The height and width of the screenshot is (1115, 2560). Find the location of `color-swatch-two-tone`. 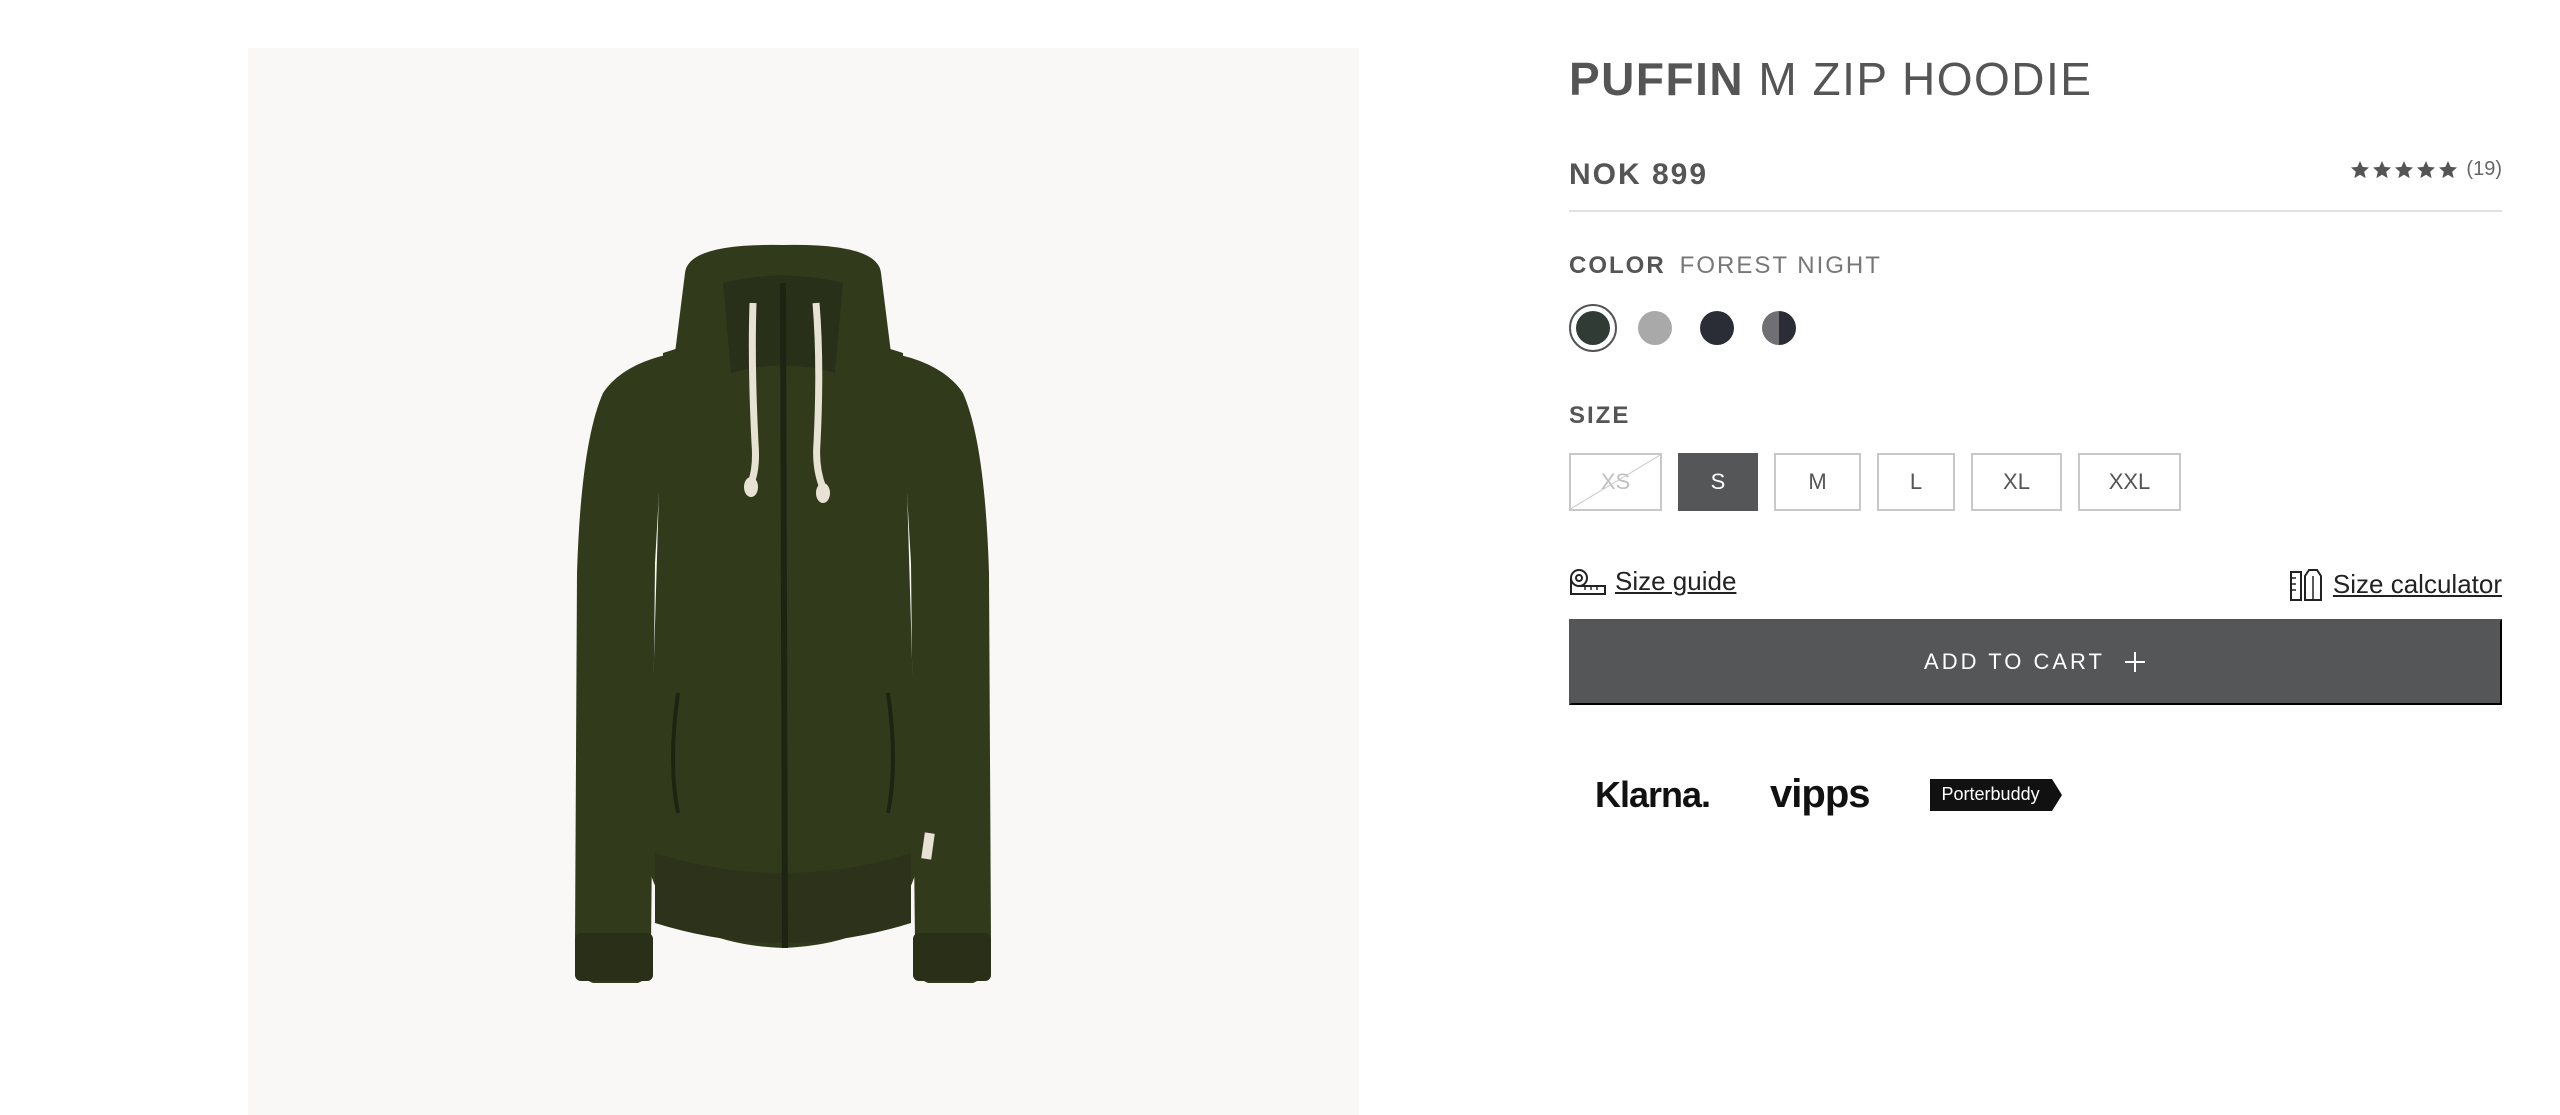

color-swatch-two-tone is located at coordinates (1779, 328).